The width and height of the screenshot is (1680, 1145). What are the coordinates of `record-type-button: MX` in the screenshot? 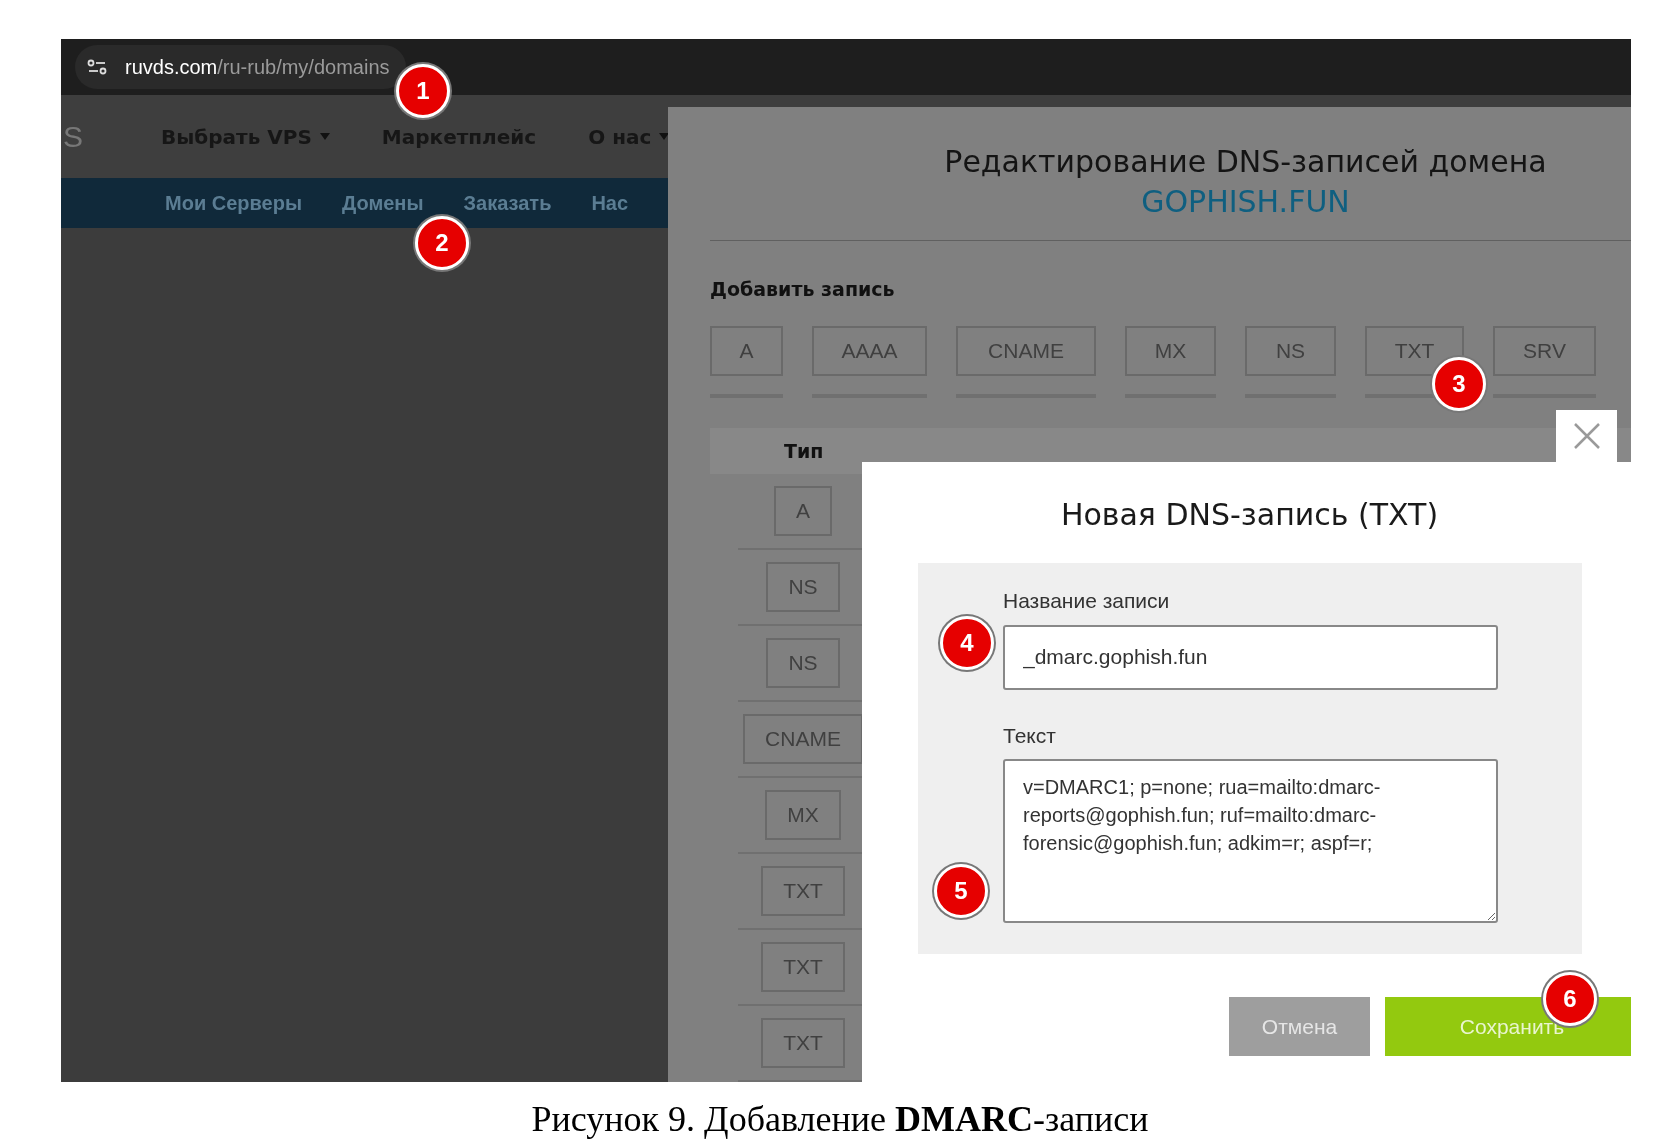 It's located at (1170, 350).